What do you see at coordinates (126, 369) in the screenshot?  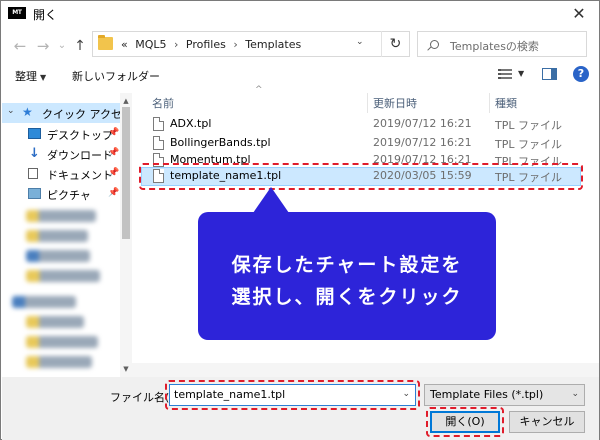 I see `scroll-down-arrow-icon: ▼` at bounding box center [126, 369].